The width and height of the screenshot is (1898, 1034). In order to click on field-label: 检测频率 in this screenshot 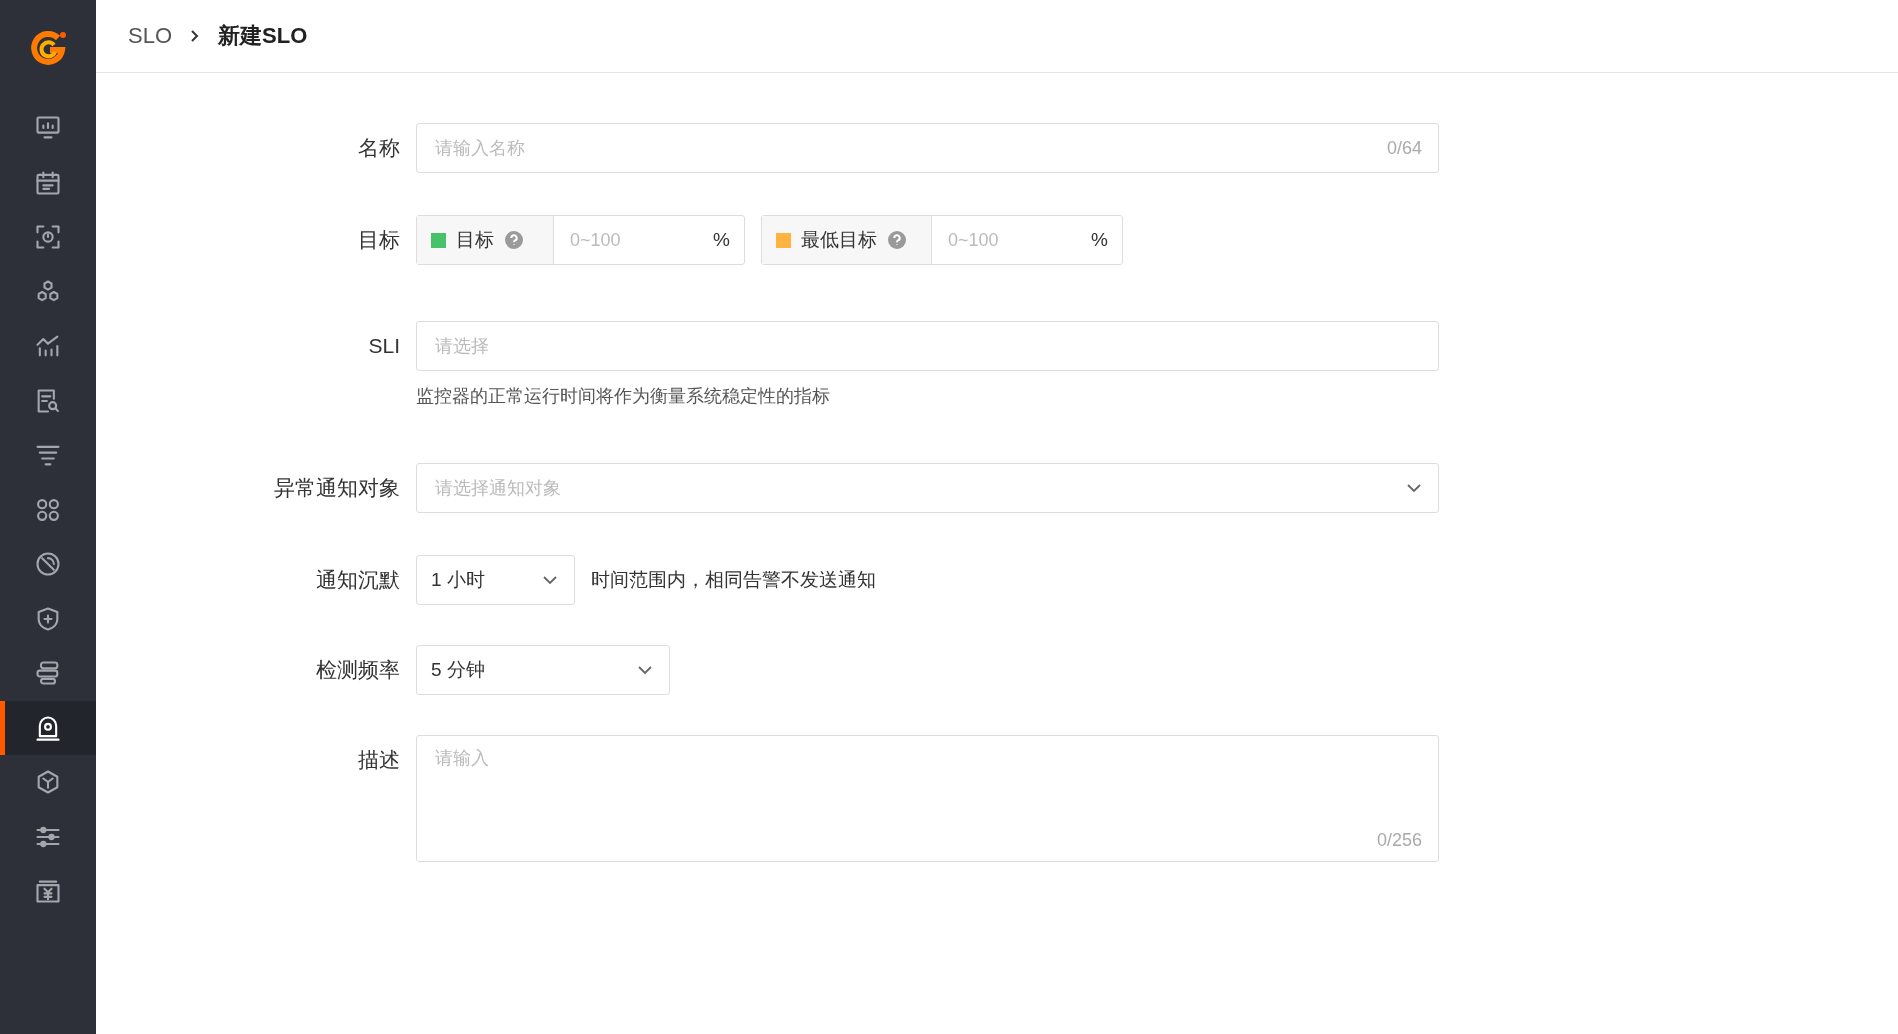, I will do `click(358, 670)`.